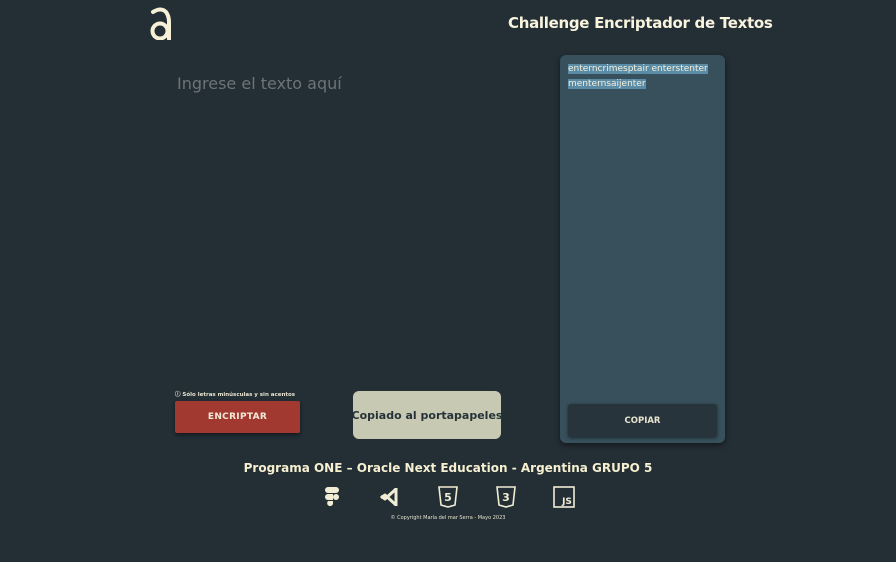  I want to click on javascript-icon: JS, so click(564, 497).